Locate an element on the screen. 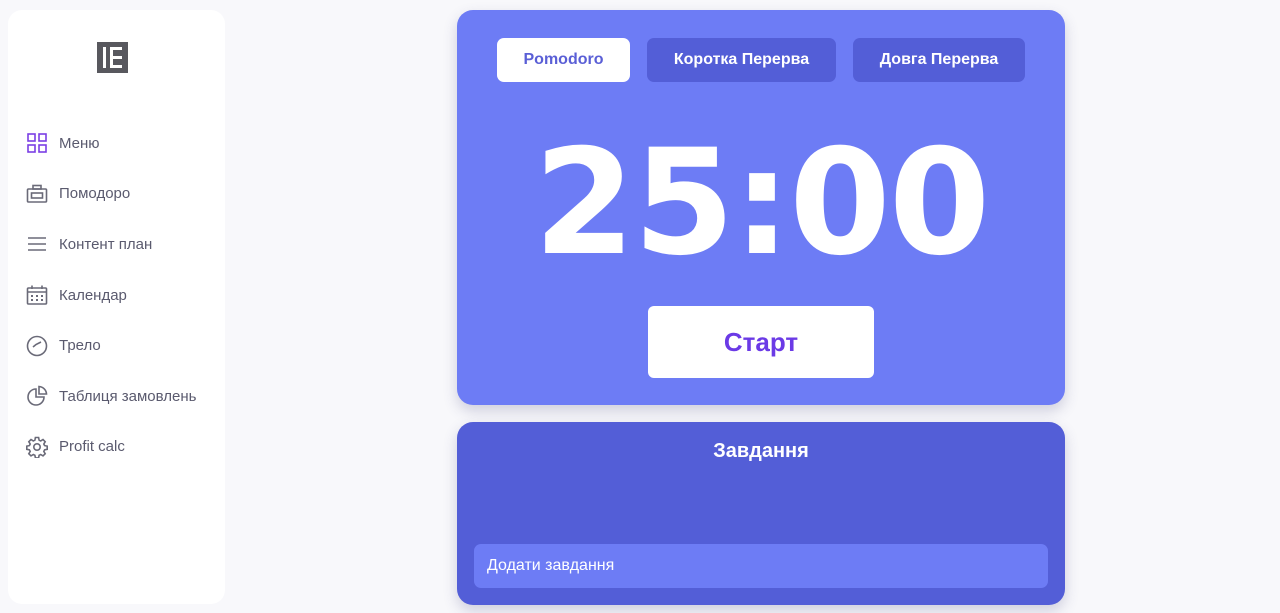 This screenshot has height=613, width=1280. sidebar-item-profit-calc: Profit calc is located at coordinates (110, 447).